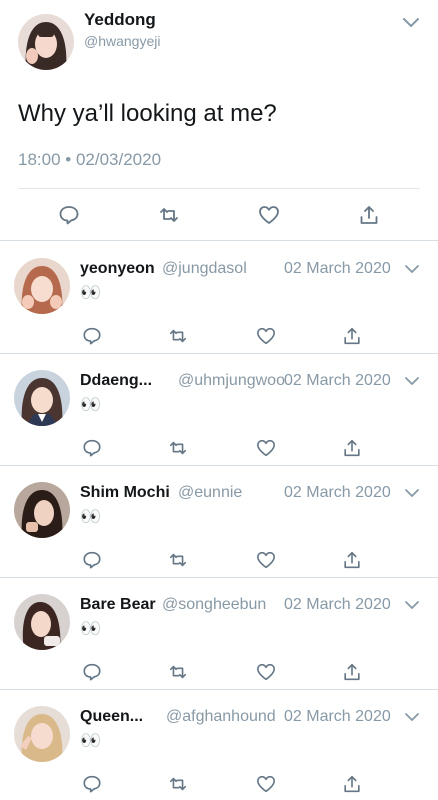 The width and height of the screenshot is (438, 800). What do you see at coordinates (219, 522) in the screenshot?
I see `reply-tweet: Shim Mochi @eunnie 02 March 2020 👀` at bounding box center [219, 522].